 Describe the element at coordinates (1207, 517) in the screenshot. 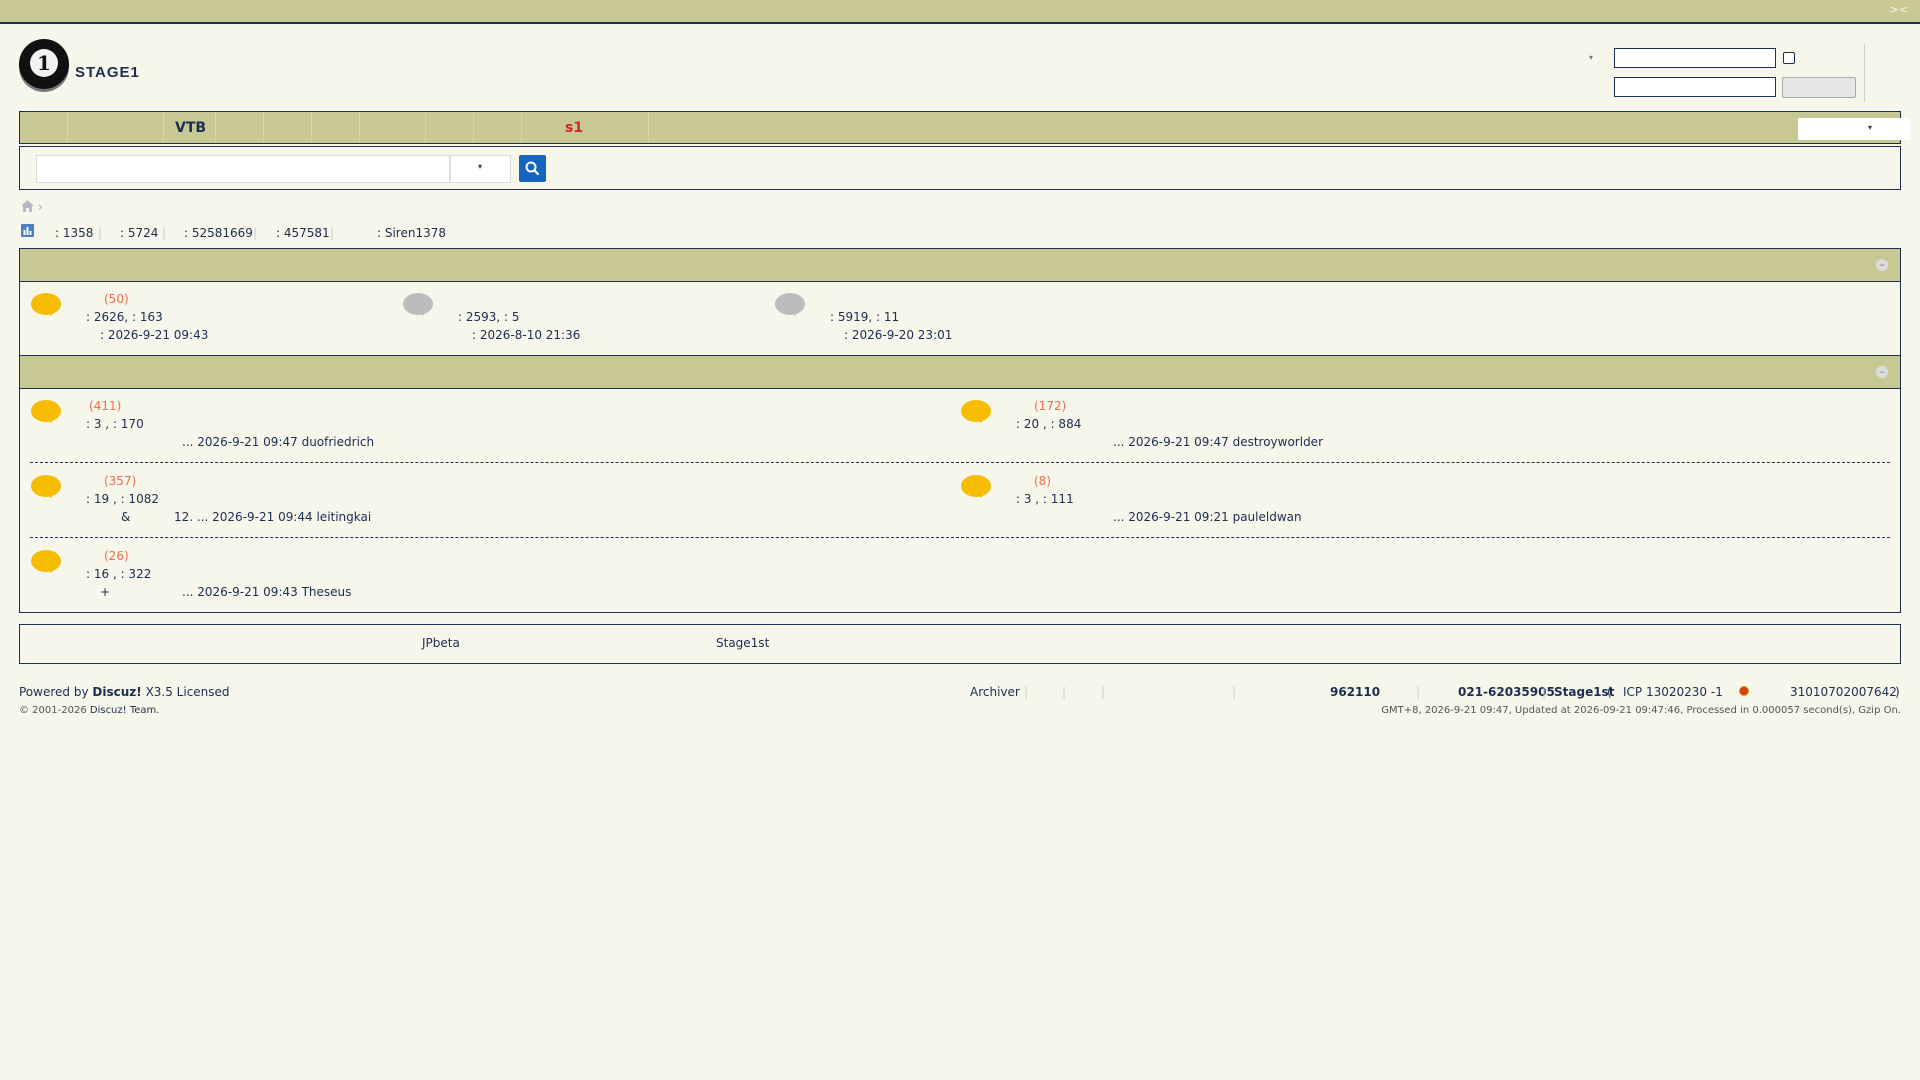

I see `forum-last-post: ... 2026-9-21 09:21 pauleldwan` at that location.